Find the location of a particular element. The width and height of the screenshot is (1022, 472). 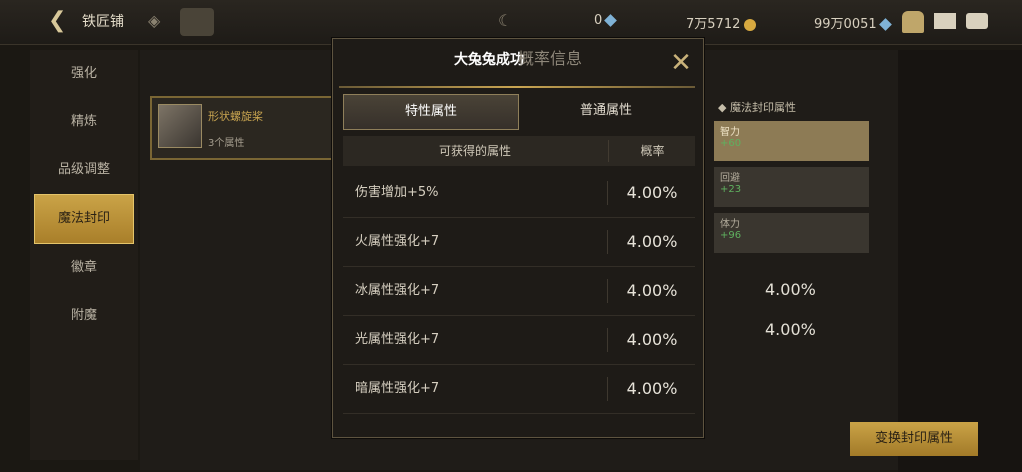

tab-special-attributes: 特性属性 is located at coordinates (431, 112).